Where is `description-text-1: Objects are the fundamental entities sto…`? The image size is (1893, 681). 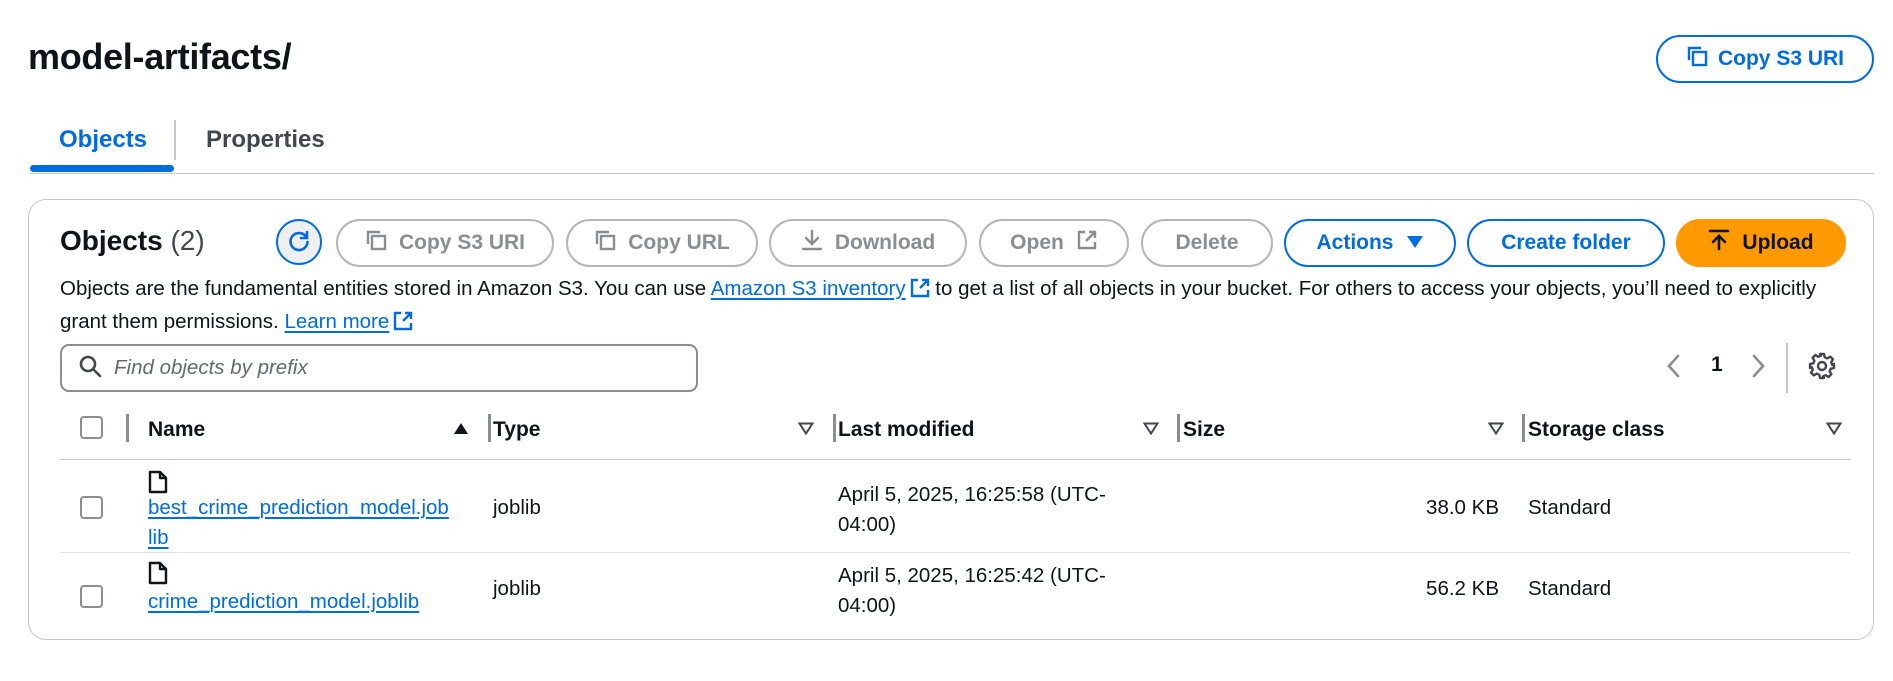 description-text-1: Objects are the fundamental entities sto… is located at coordinates (385, 288).